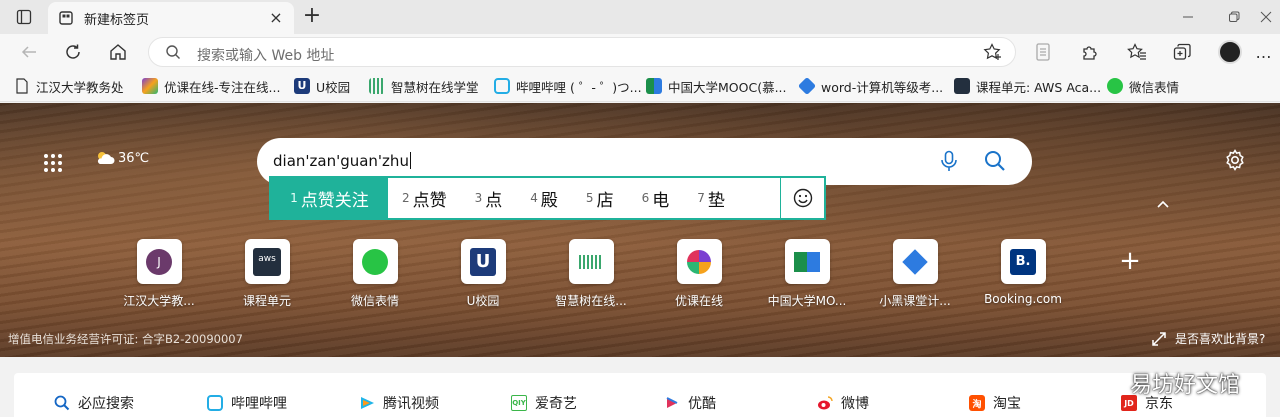 This screenshot has width=1280, height=417. Describe the element at coordinates (600, 198) in the screenshot. I see `ime-candidate: 5店` at that location.